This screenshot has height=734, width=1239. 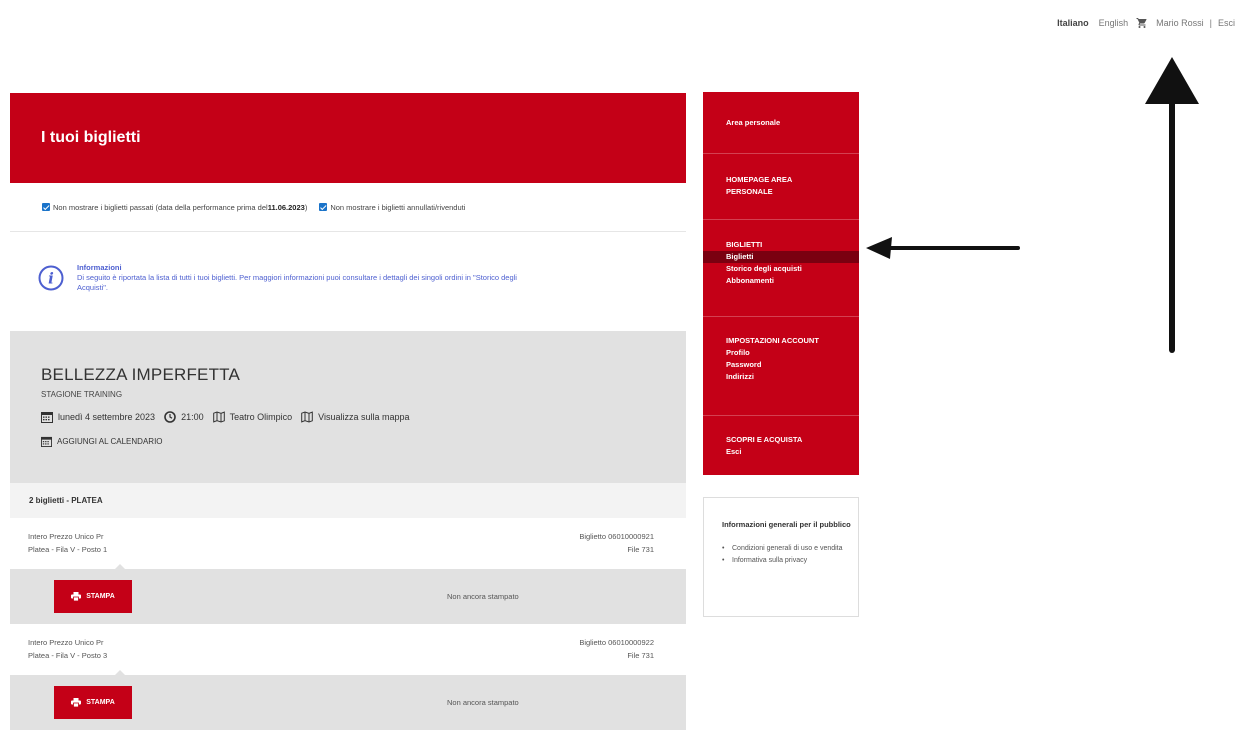 I want to click on sidebar-item-profile: Profilo, so click(x=792, y=353).